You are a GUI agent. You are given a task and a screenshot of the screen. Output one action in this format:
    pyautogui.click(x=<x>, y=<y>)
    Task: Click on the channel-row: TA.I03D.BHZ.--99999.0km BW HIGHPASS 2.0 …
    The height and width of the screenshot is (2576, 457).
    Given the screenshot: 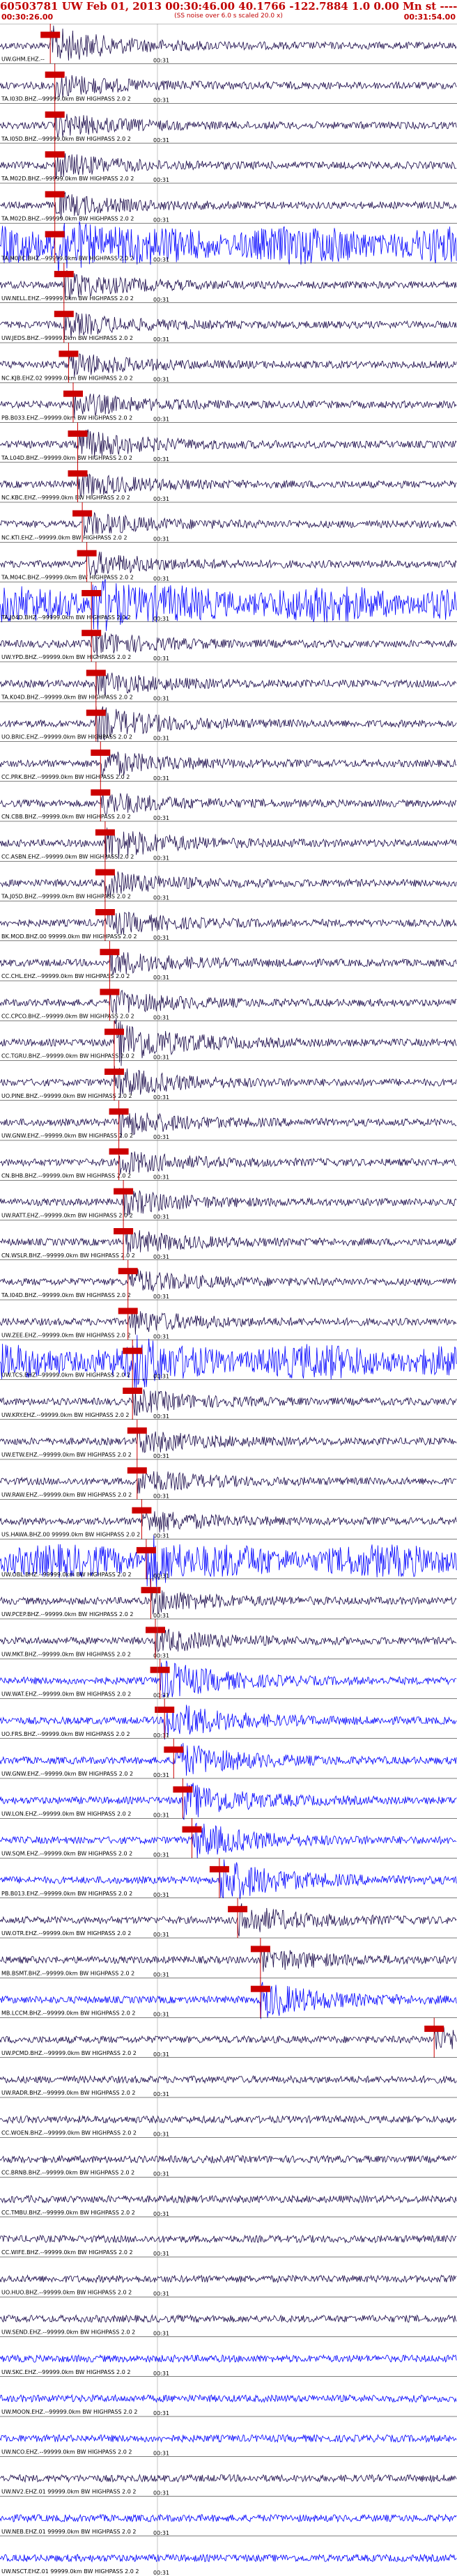 What is the action you would take?
    pyautogui.click(x=228, y=83)
    